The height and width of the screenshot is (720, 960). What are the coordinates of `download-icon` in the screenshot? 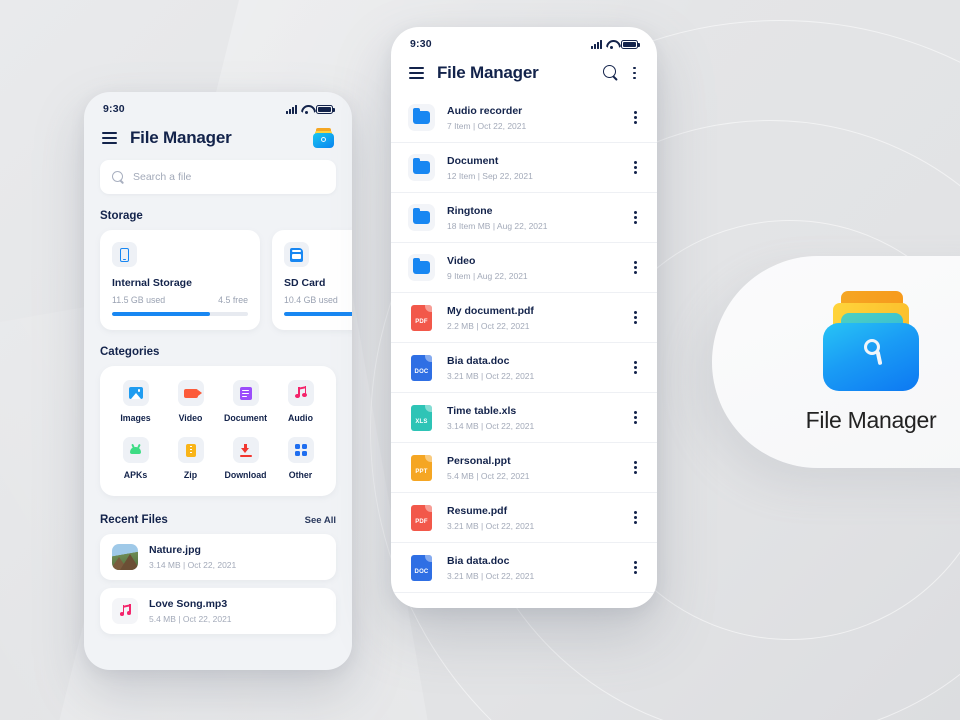 It's located at (245, 450).